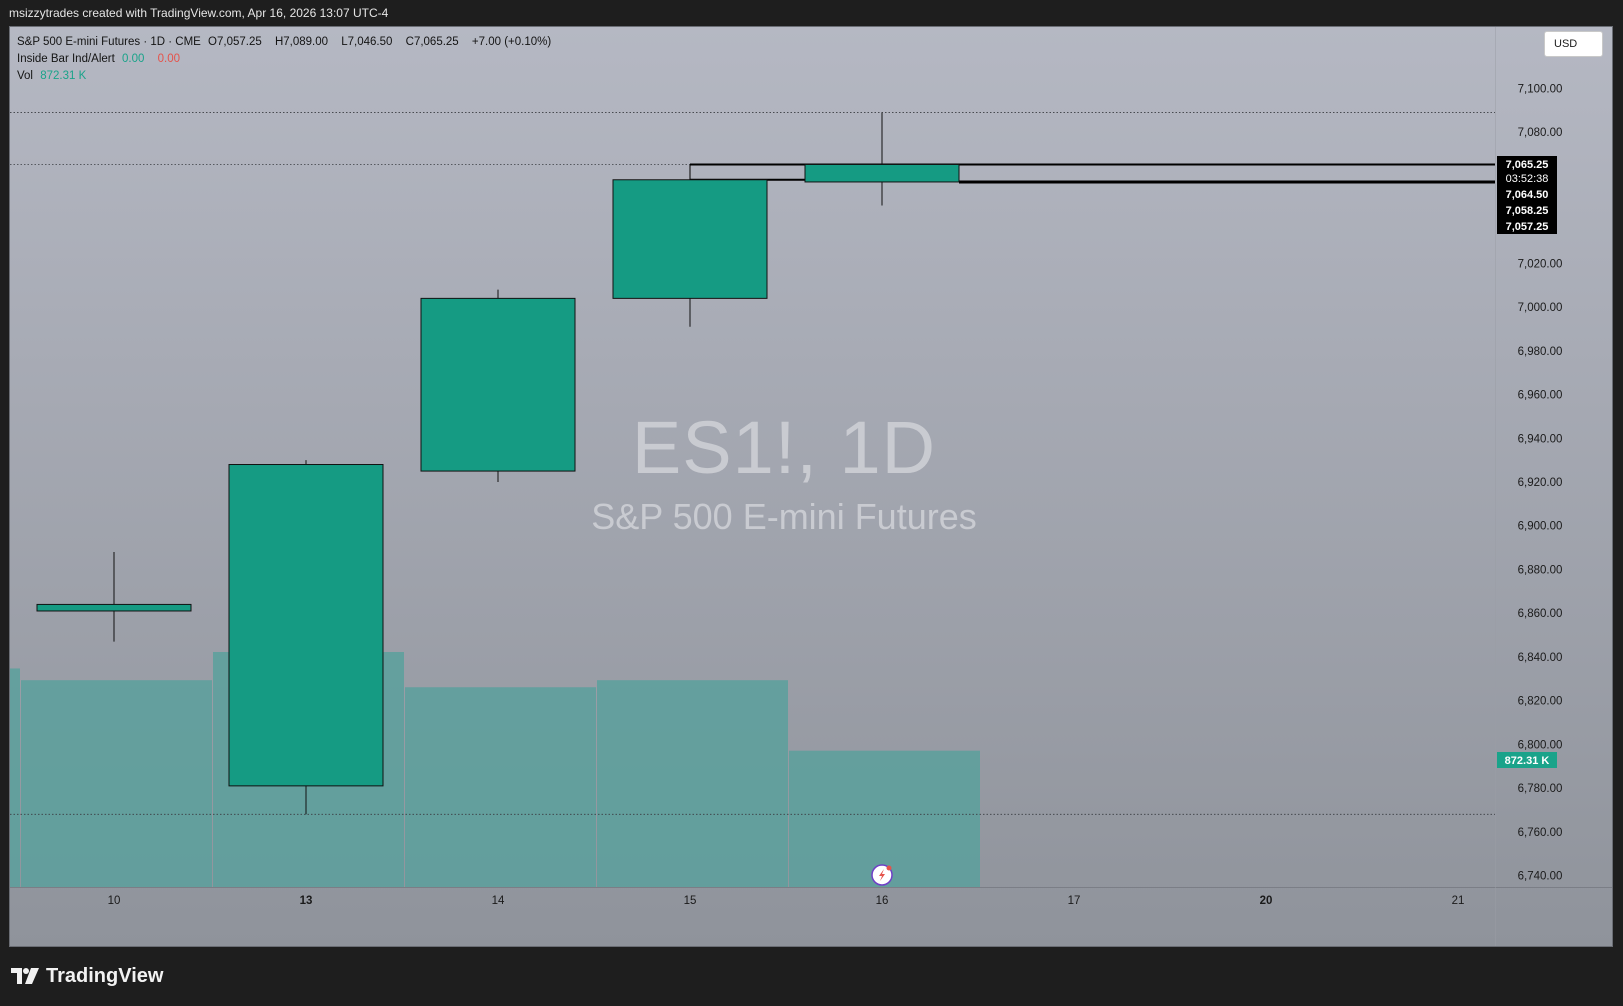 Image resolution: width=1623 pixels, height=1006 pixels. I want to click on price-scale-label: 6,740.00, so click(1540, 877).